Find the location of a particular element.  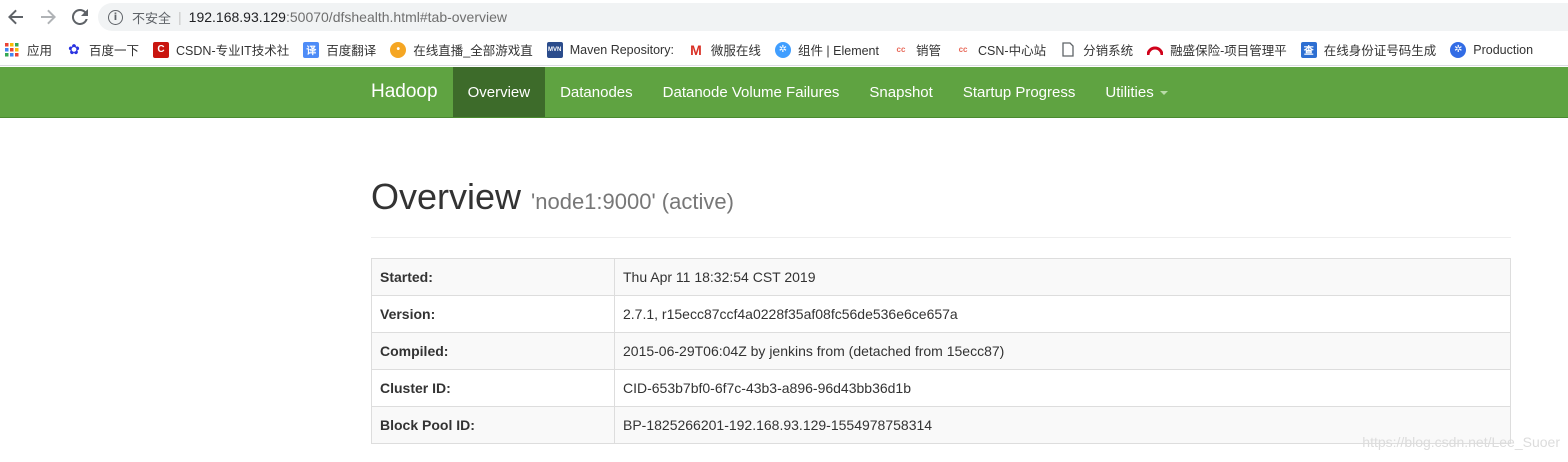

page-title: Overview 'node1:9000' (active) is located at coordinates (941, 197).